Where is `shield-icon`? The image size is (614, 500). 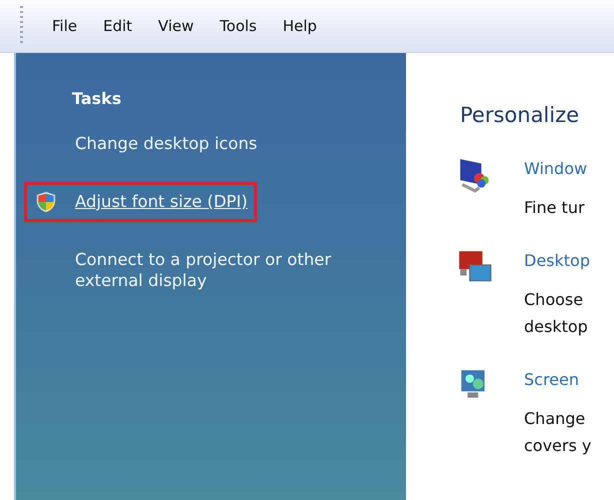
shield-icon is located at coordinates (46, 202).